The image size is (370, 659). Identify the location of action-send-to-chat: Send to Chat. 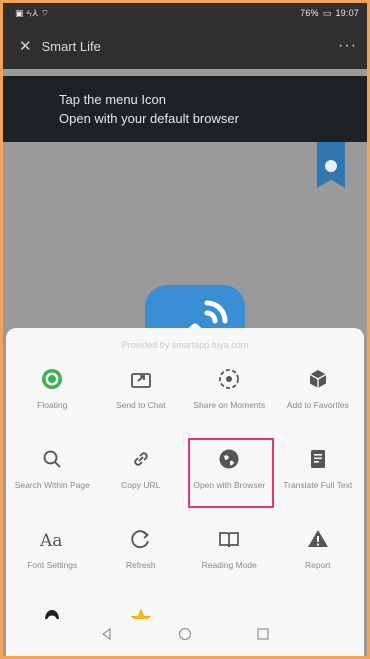
(141, 404).